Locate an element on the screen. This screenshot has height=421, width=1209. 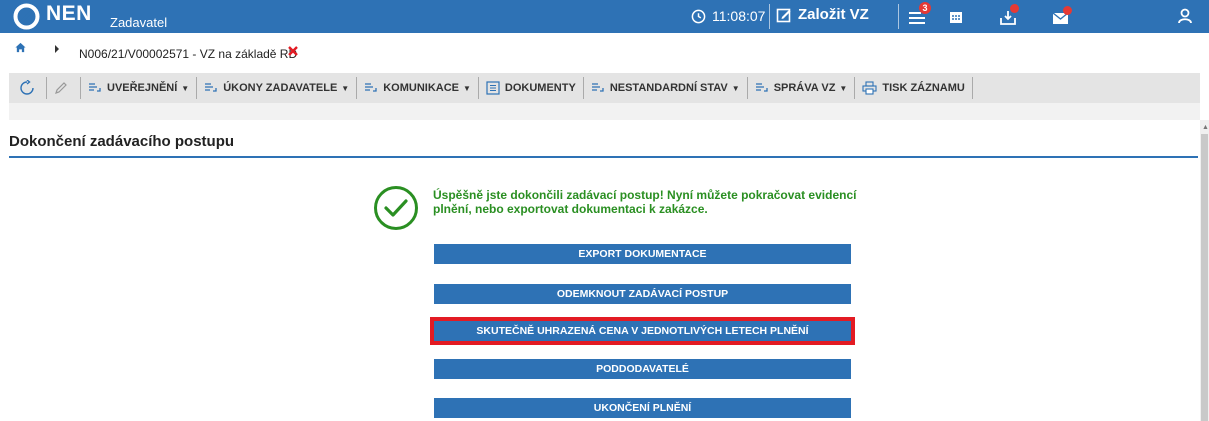
menu-tisk-zaznamu: TISK ZÁZNAMU is located at coordinates (913, 88).